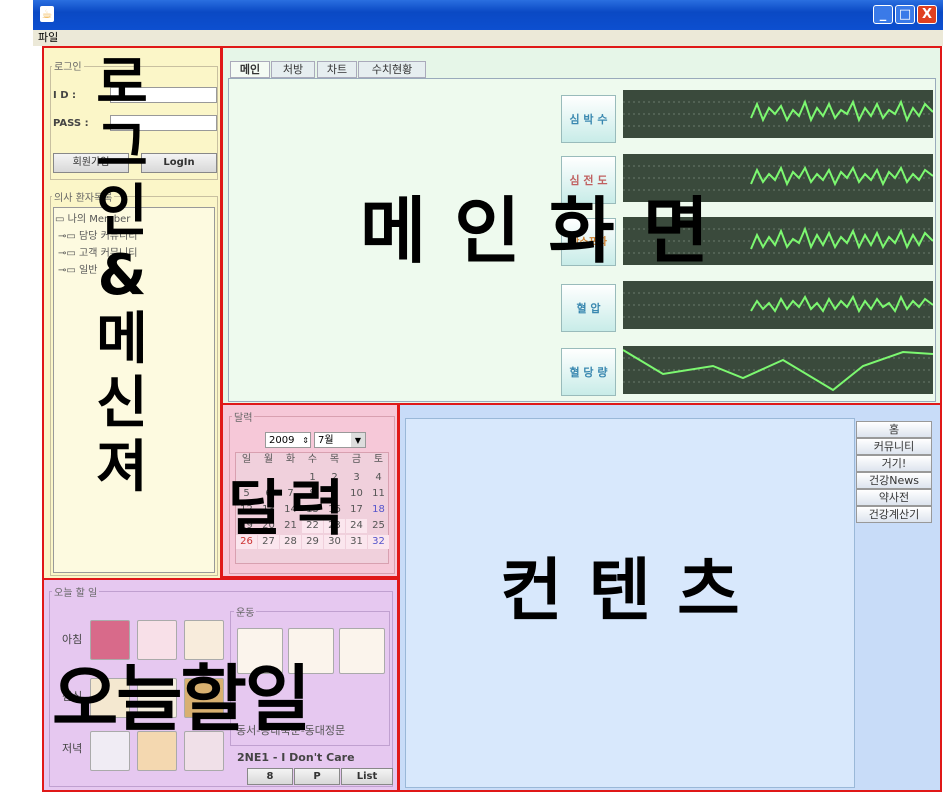 The height and width of the screenshot is (799, 943). Describe the element at coordinates (927, 14) in the screenshot. I see `close-button: X` at that location.